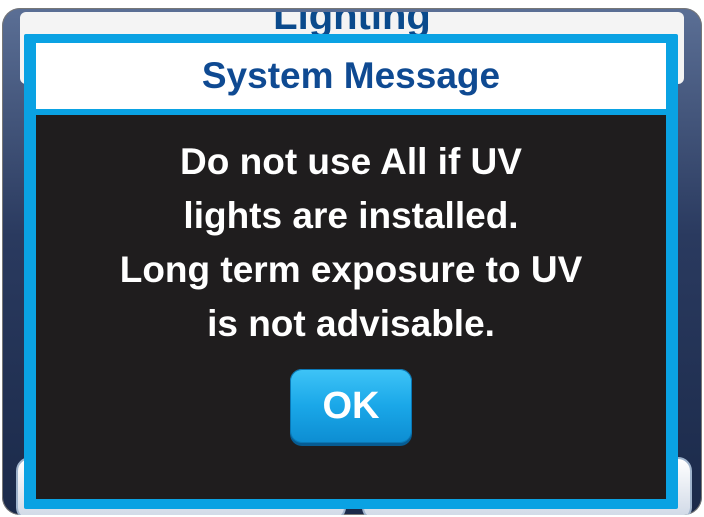 This screenshot has width=704, height=517. I want to click on message-line: Long term exposure to UV, so click(351, 269).